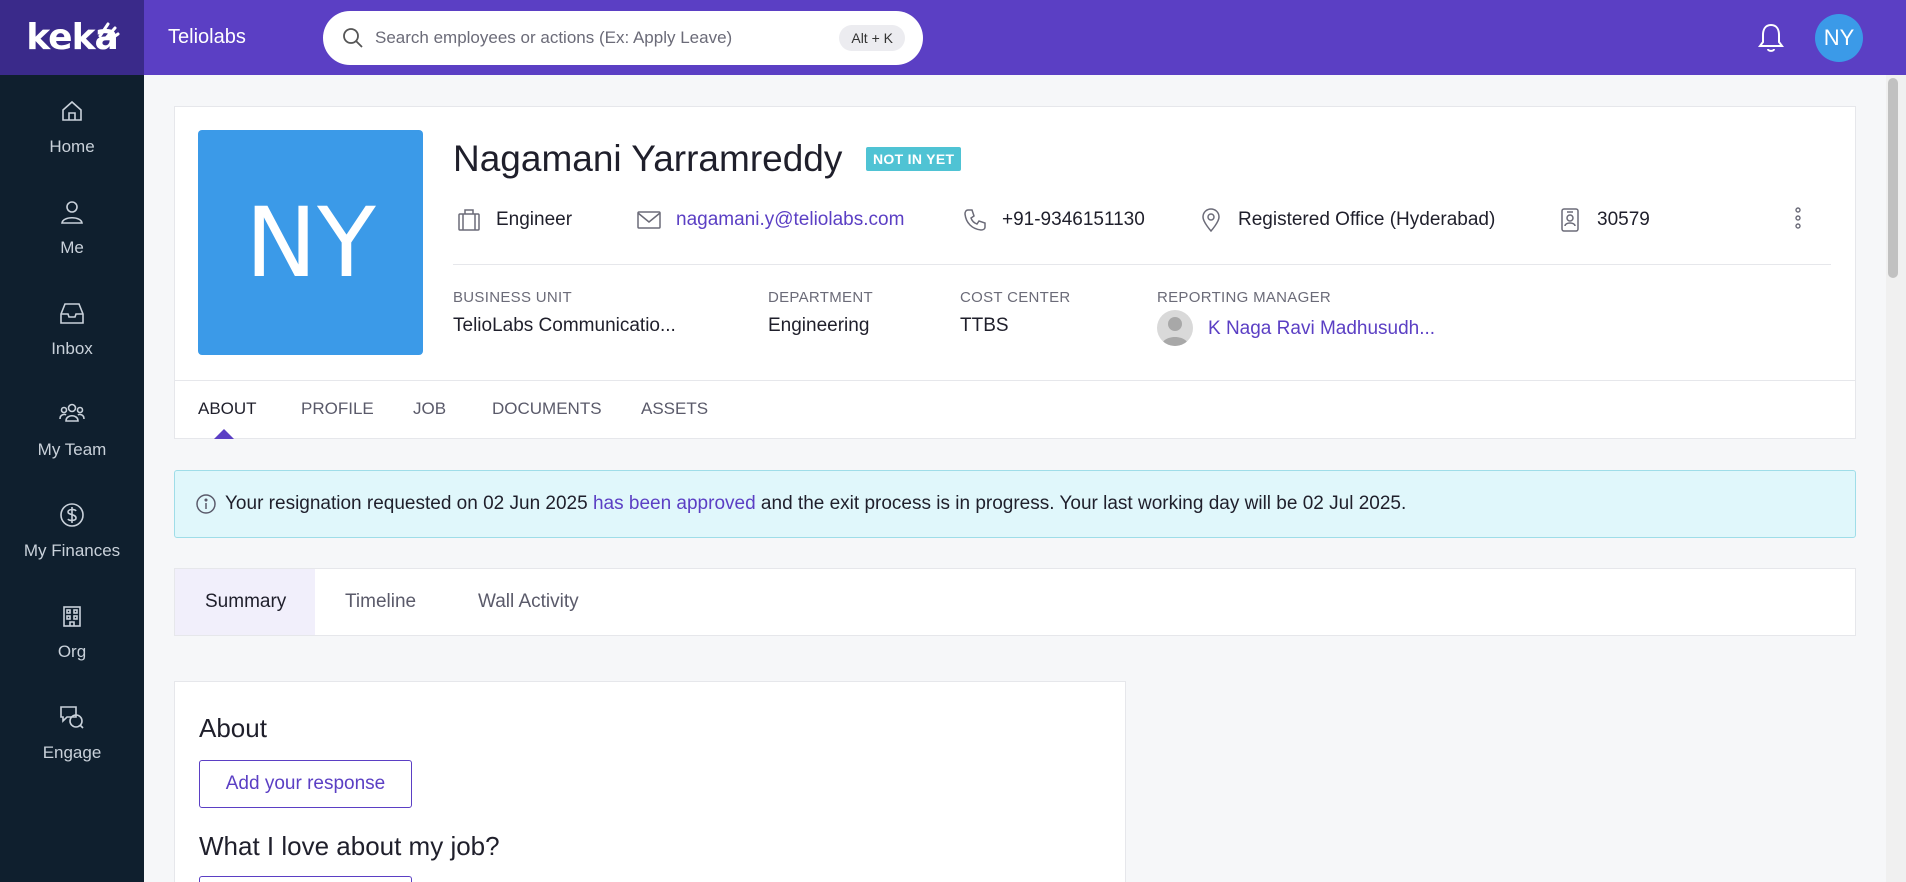  What do you see at coordinates (1798, 218) in the screenshot?
I see `more-options-icon` at bounding box center [1798, 218].